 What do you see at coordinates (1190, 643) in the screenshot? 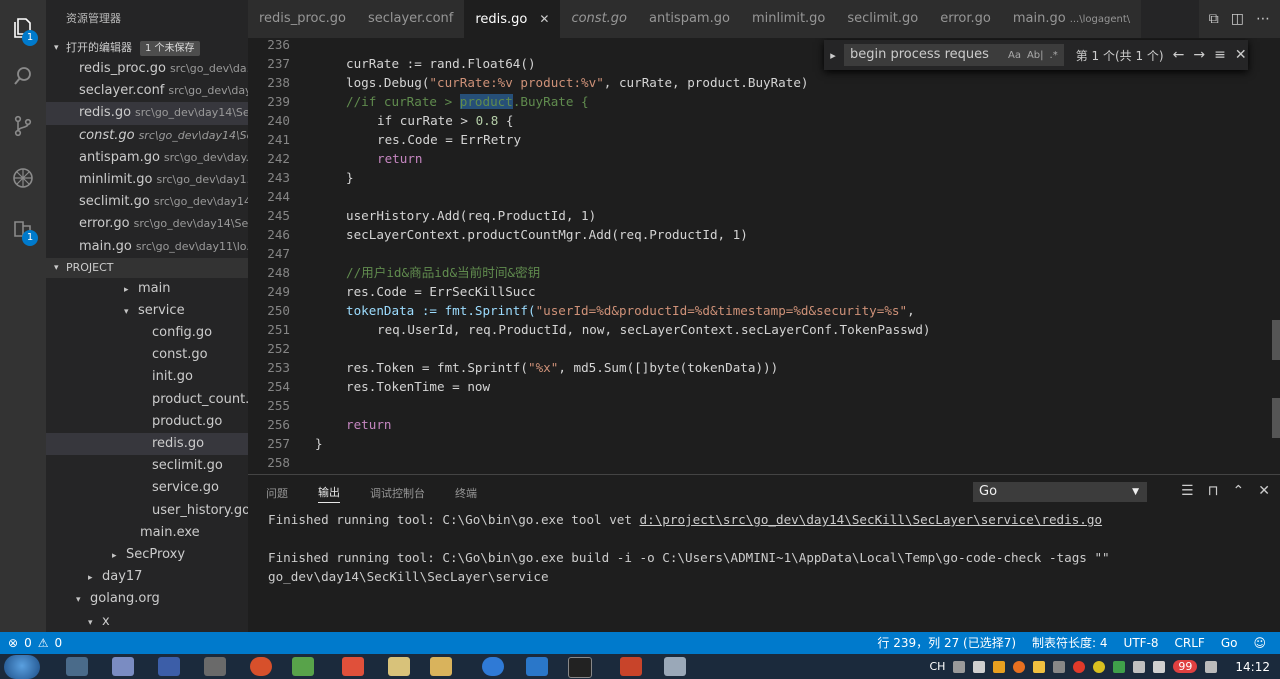
I see `line-ending: CRLF` at bounding box center [1190, 643].